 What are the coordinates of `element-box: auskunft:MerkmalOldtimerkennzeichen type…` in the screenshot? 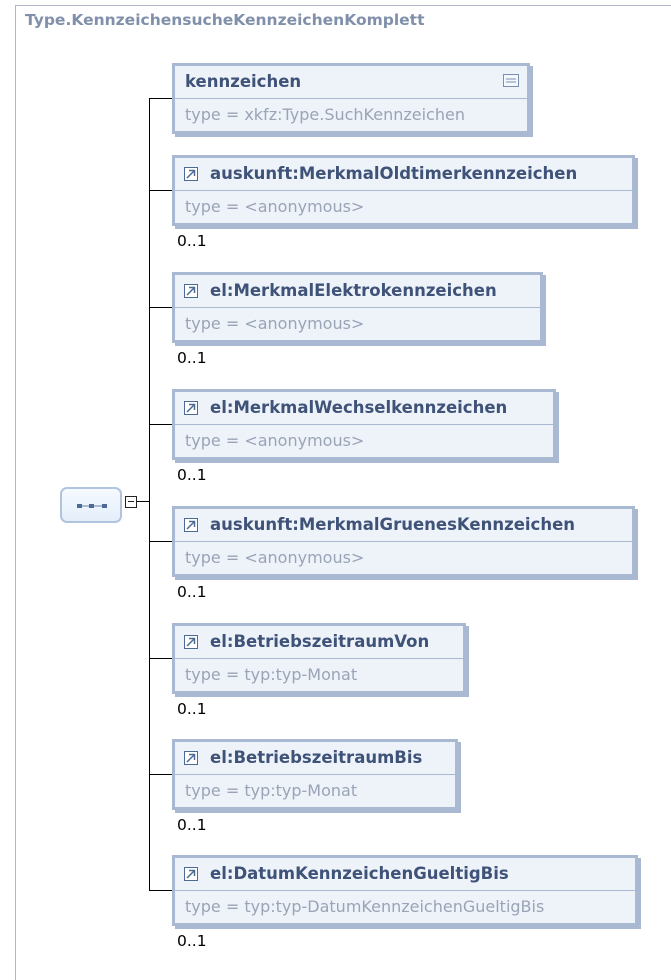 It's located at (403, 190).